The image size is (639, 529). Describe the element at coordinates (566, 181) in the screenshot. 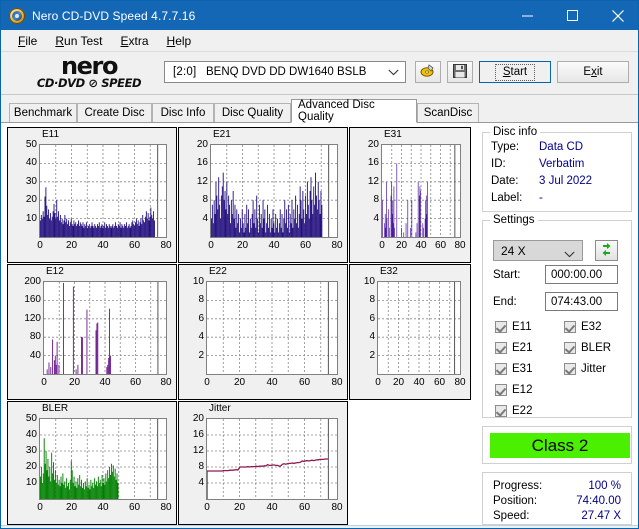

I see `disc-date-value: 3 Jul 2022` at that location.